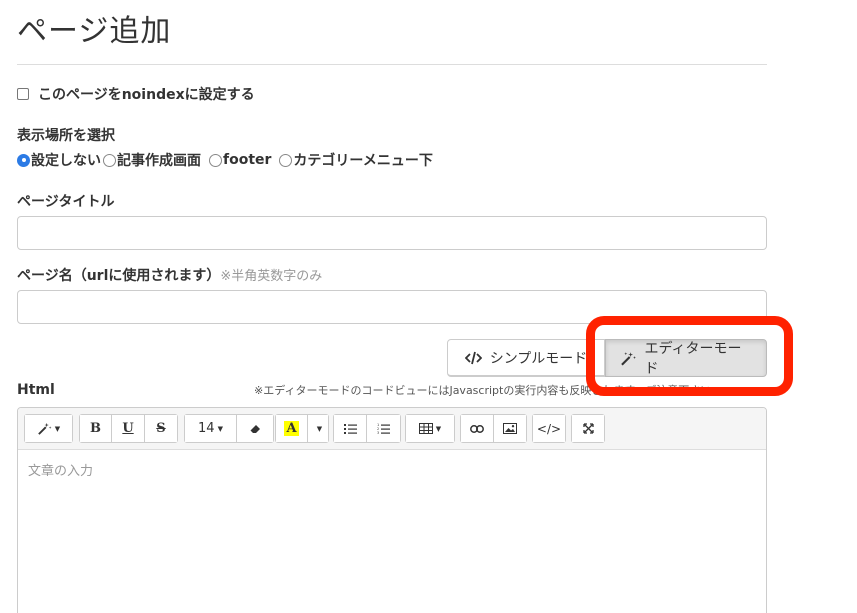 This screenshot has height=613, width=857. I want to click on radio-option-article-editor: 記事作成画面, so click(152, 160).